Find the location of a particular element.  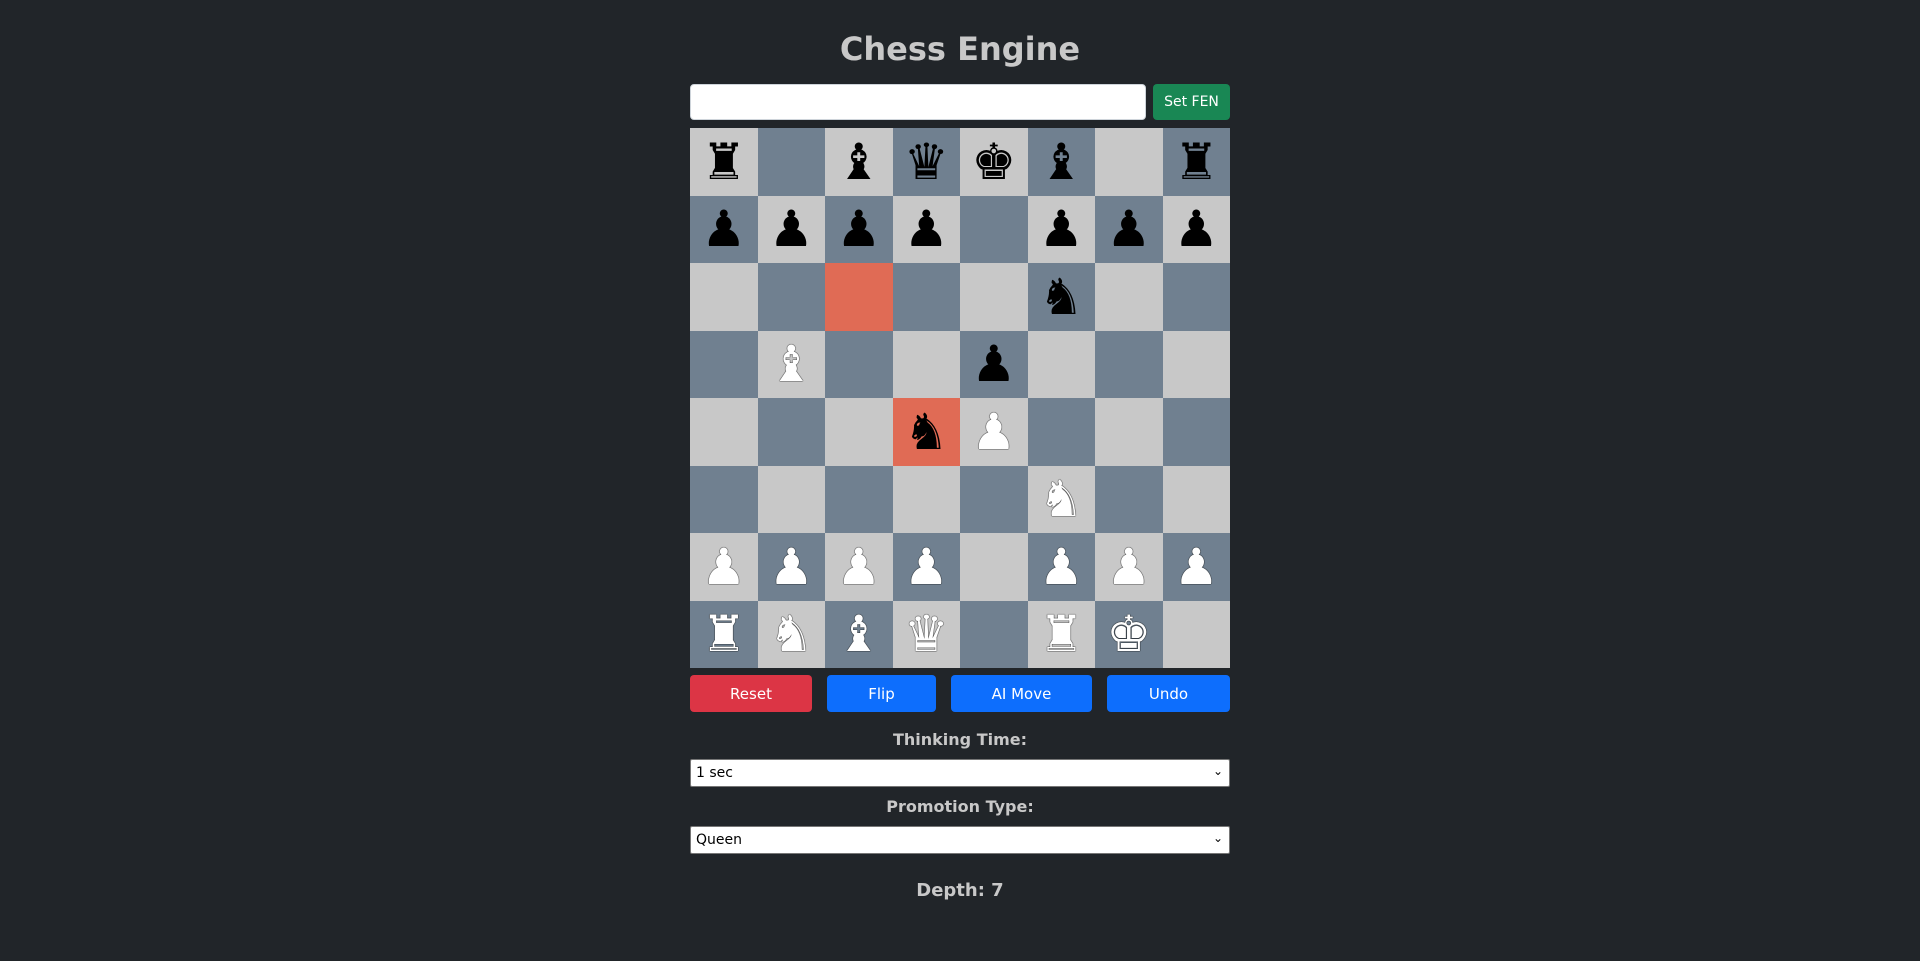

square-g7: ♟ is located at coordinates (1129, 229).